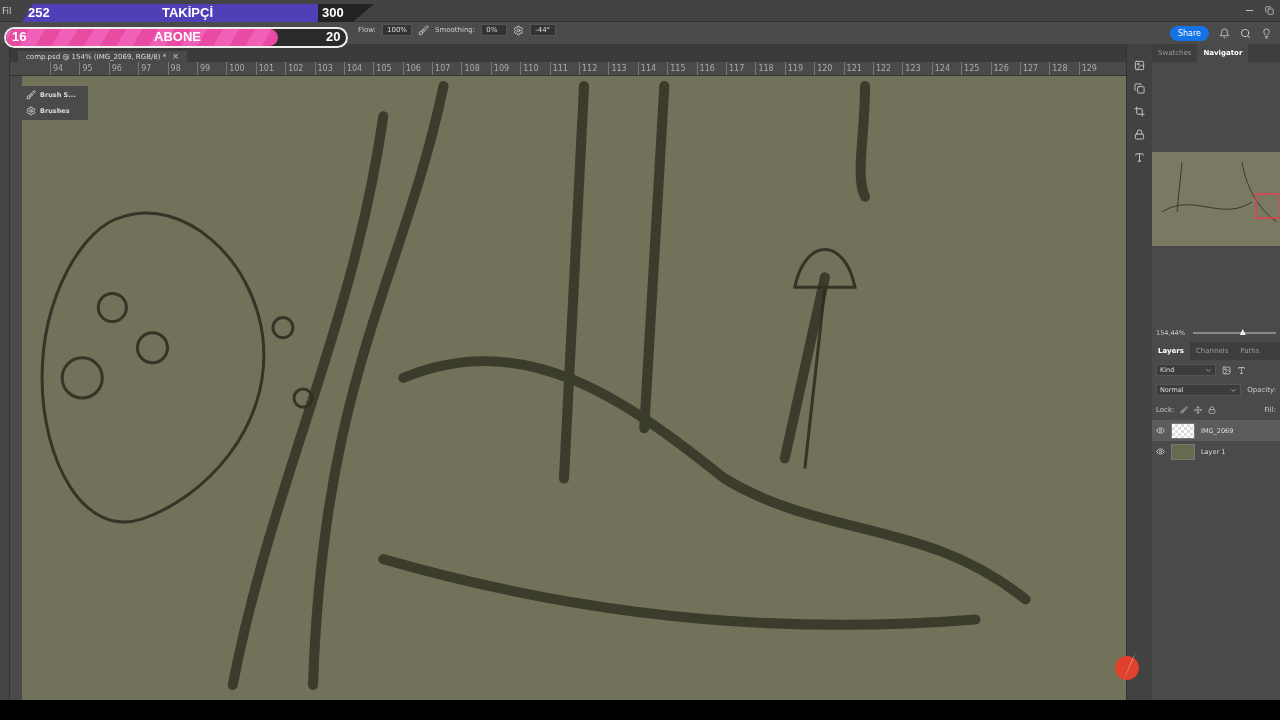  I want to click on ruler-number: 116, so click(711, 68).